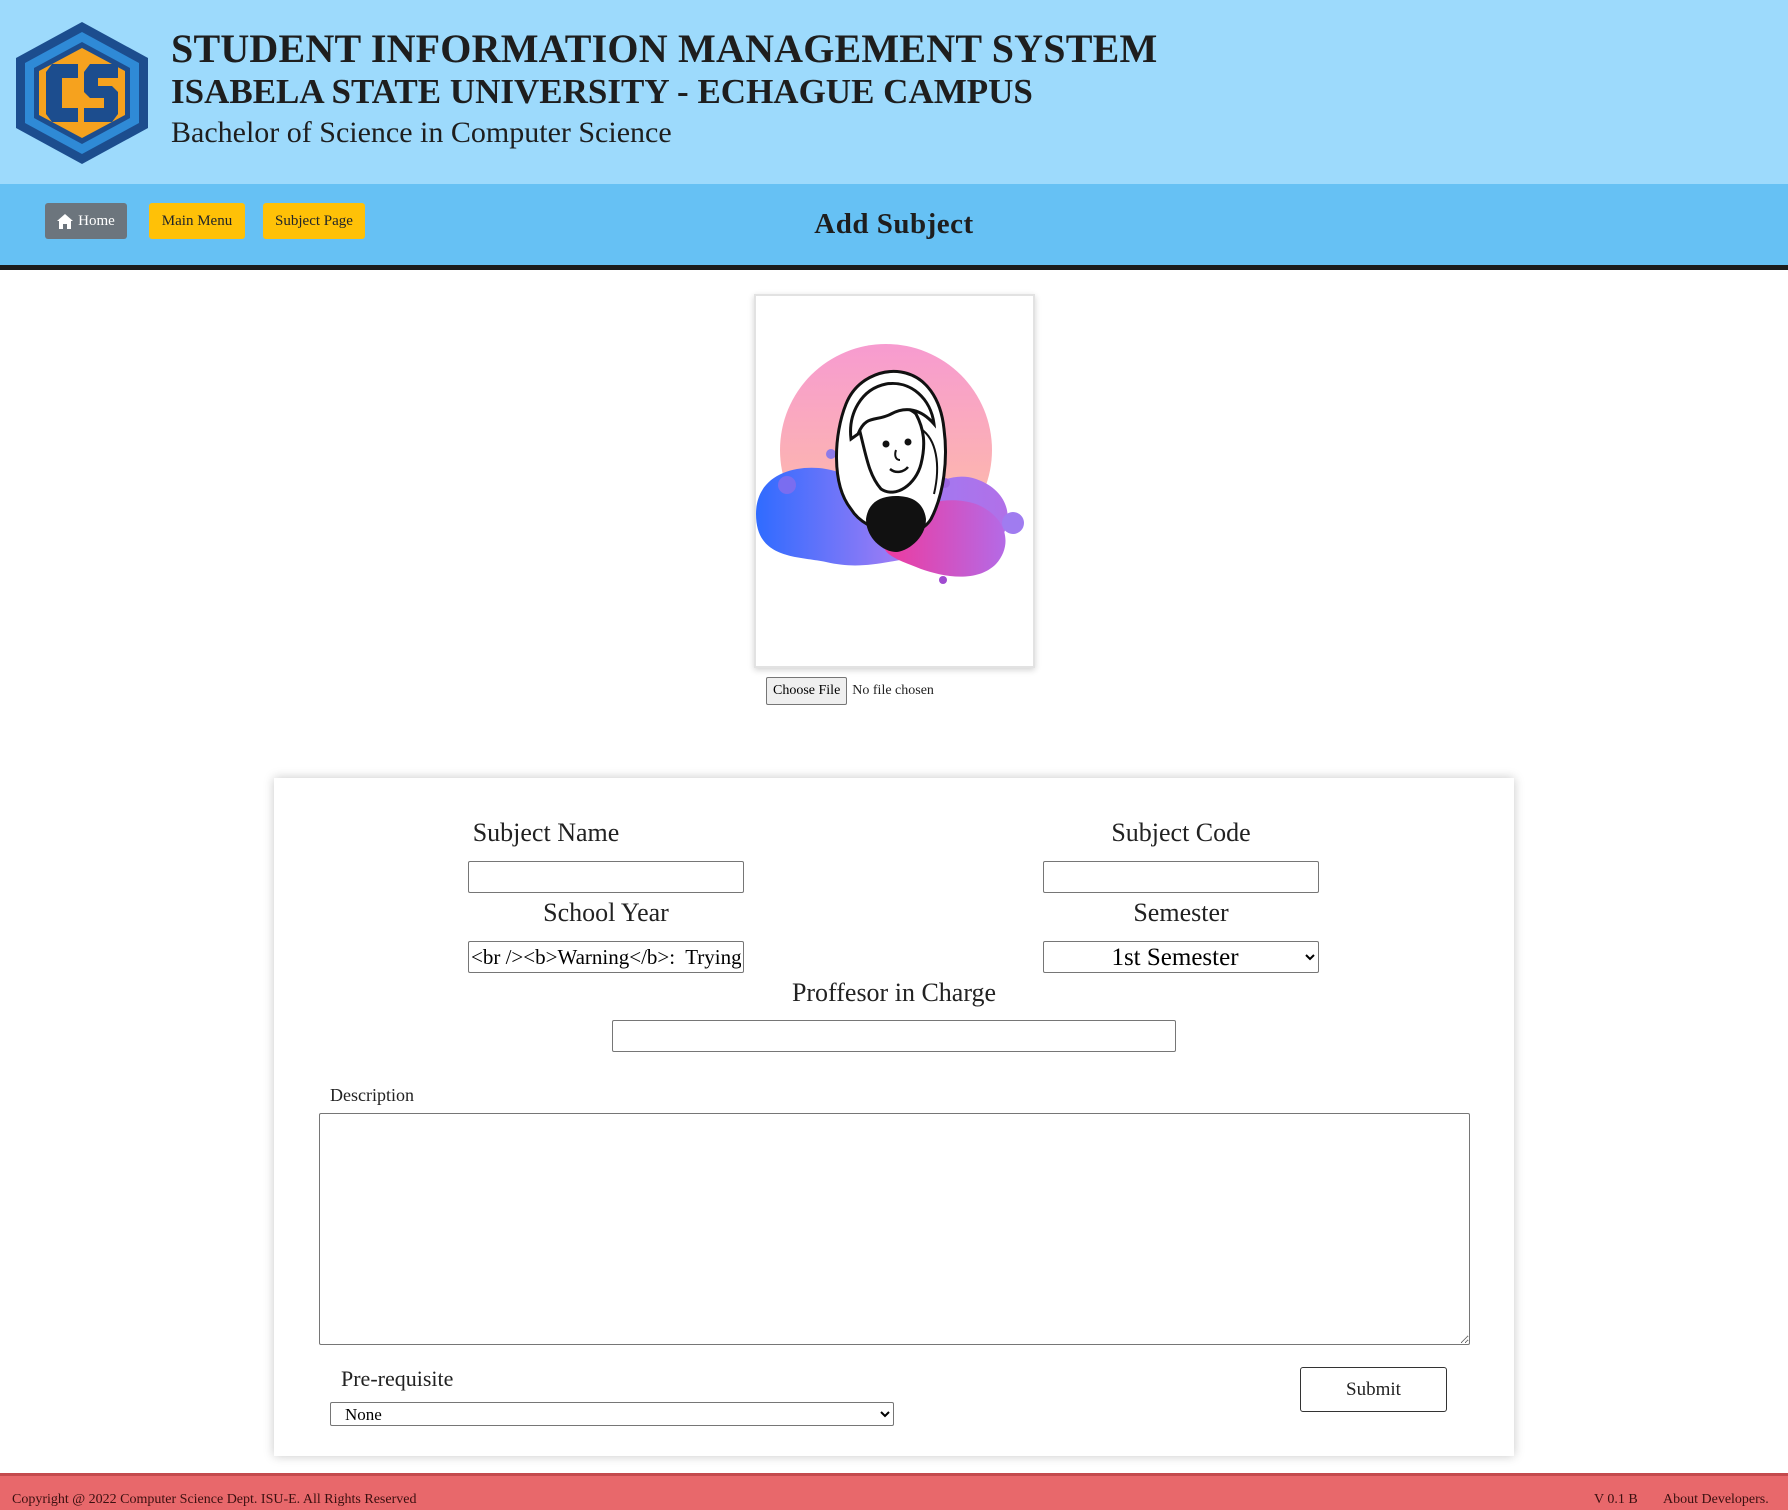  I want to click on file-status-text: No file chosen, so click(893, 690).